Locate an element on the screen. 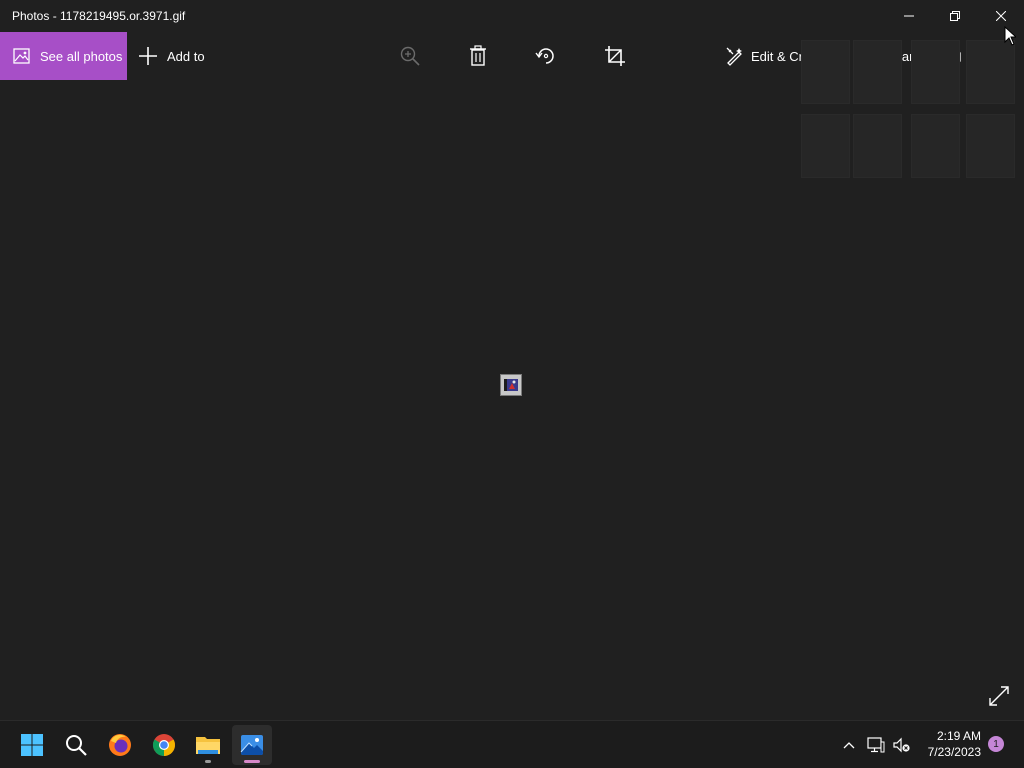 Image resolution: width=1024 pixels, height=768 pixels. delete-button is located at coordinates (478, 56).